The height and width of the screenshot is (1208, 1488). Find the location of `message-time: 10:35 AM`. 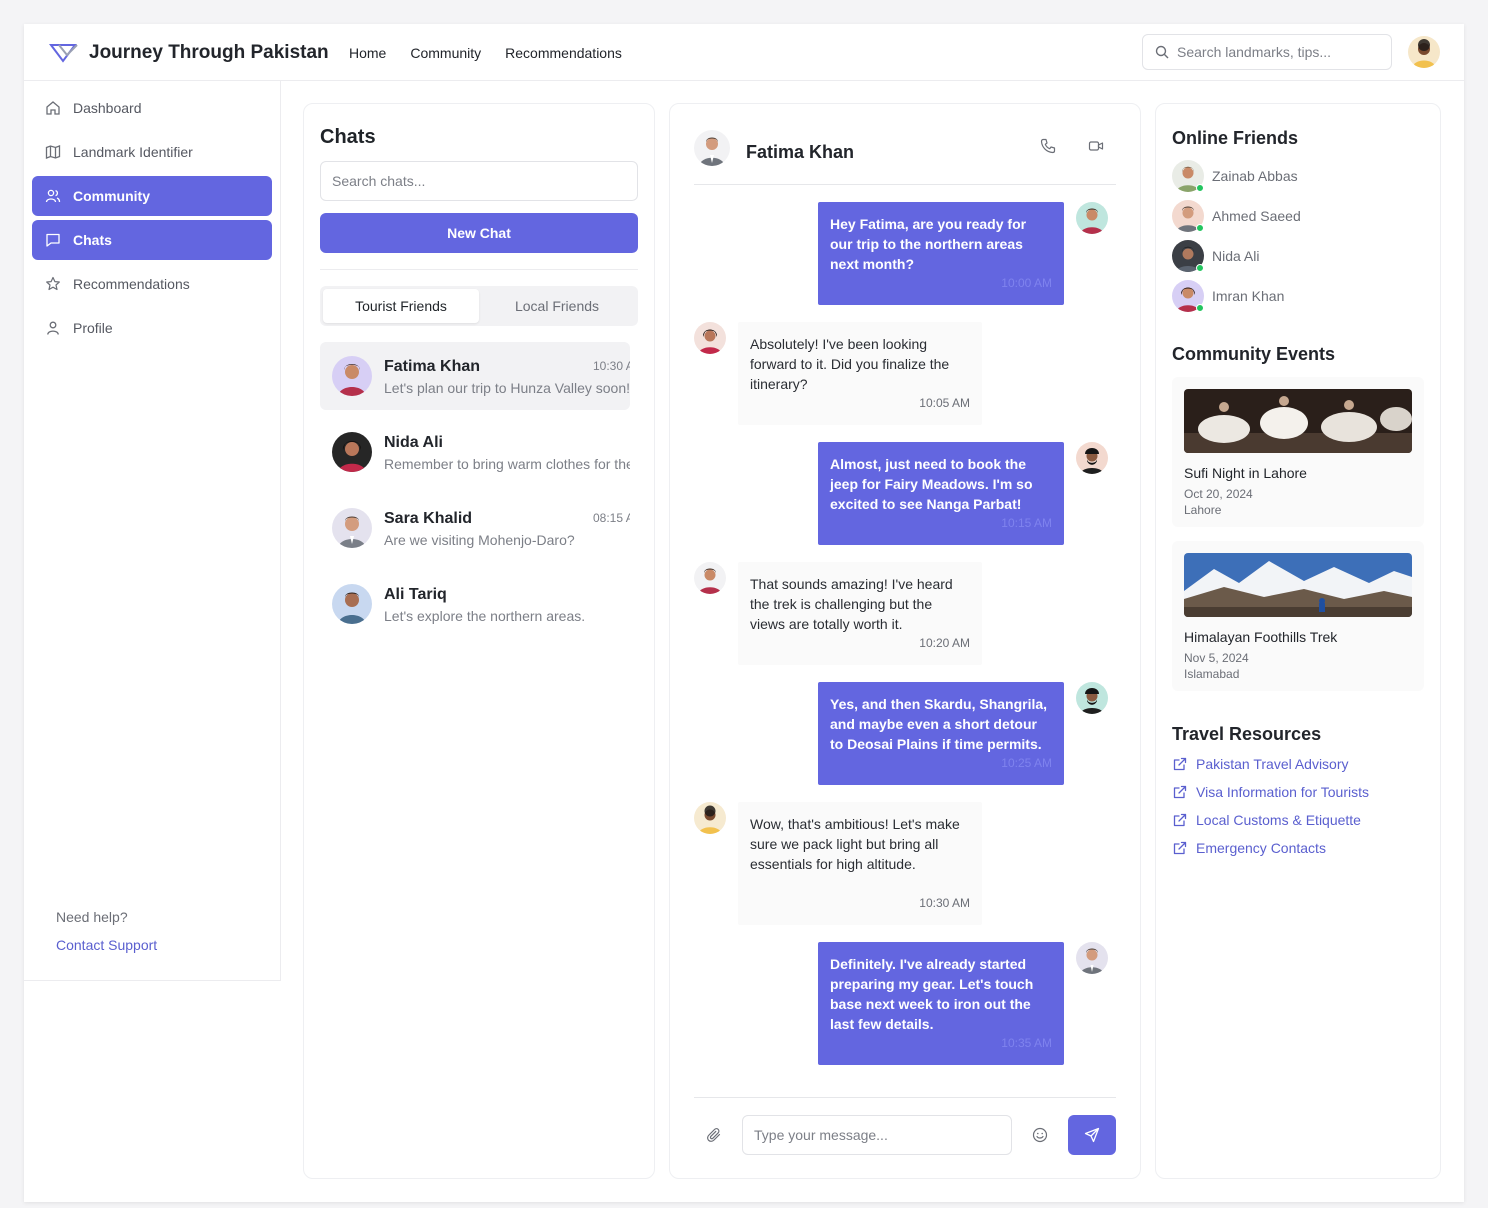

message-time: 10:35 AM is located at coordinates (1026, 1043).